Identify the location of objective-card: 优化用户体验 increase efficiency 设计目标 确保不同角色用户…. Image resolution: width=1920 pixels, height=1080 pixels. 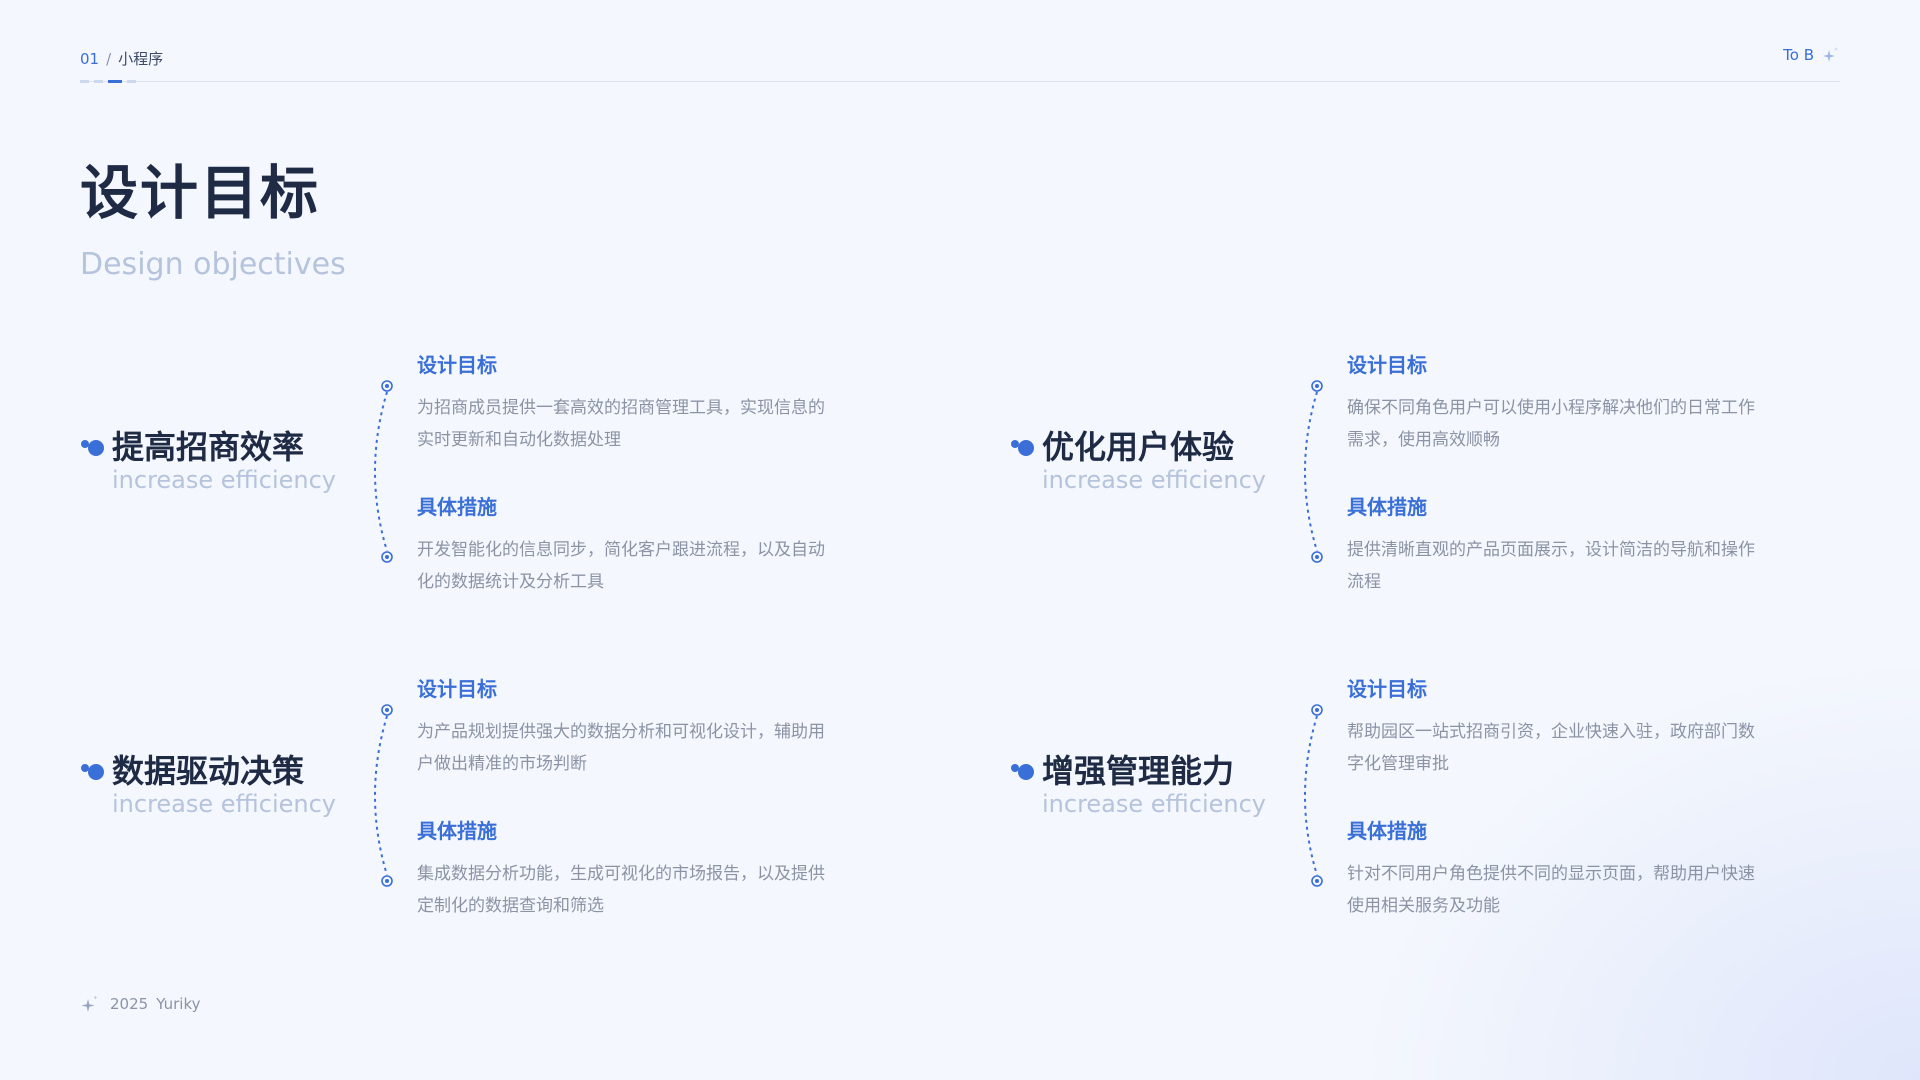
(1390, 477).